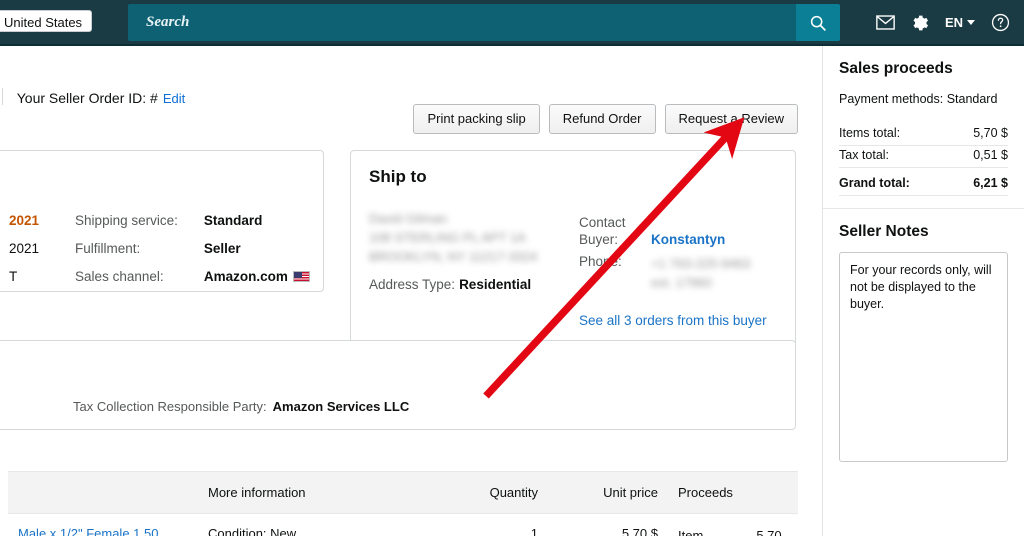 This screenshot has height=536, width=1024. Describe the element at coordinates (602, 222) in the screenshot. I see `contact-label: Contact` at that location.